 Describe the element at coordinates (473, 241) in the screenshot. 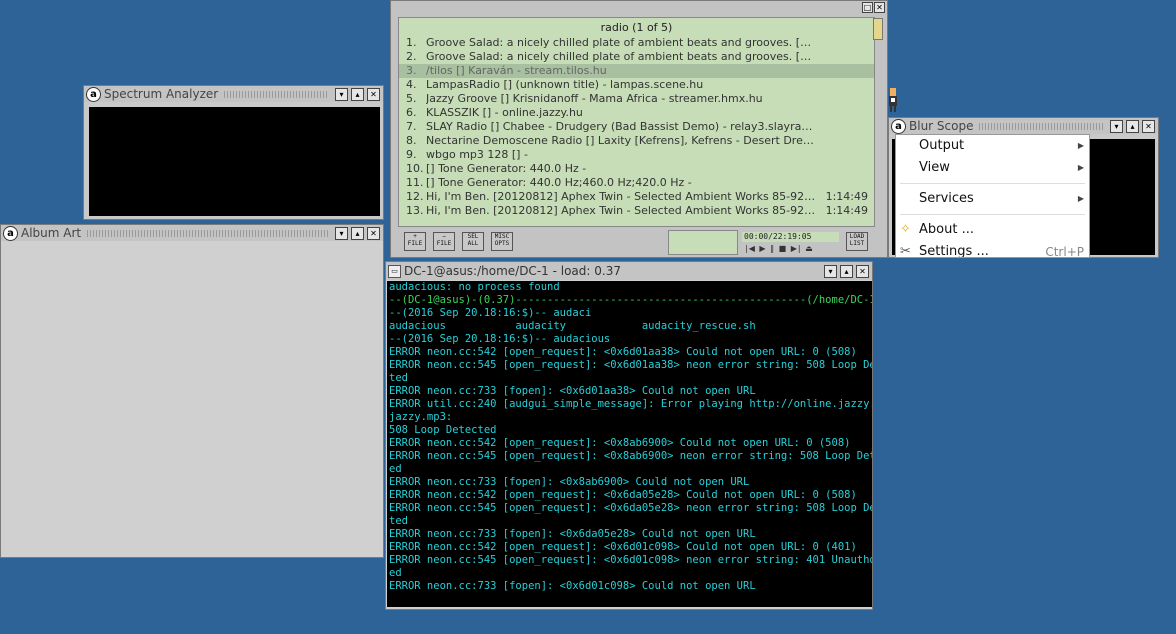

I see `select-all-button: SEL ALL` at that location.